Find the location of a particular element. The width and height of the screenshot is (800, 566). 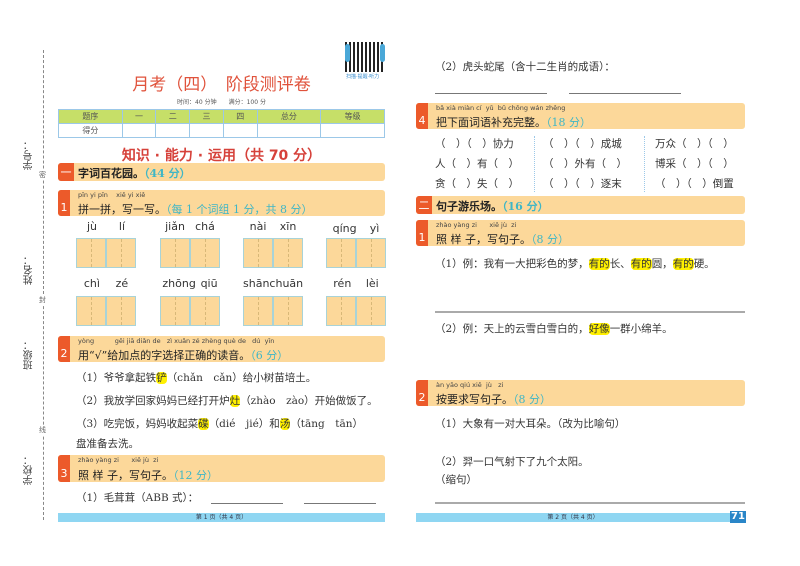

points: （16 分） is located at coordinates (525, 206).